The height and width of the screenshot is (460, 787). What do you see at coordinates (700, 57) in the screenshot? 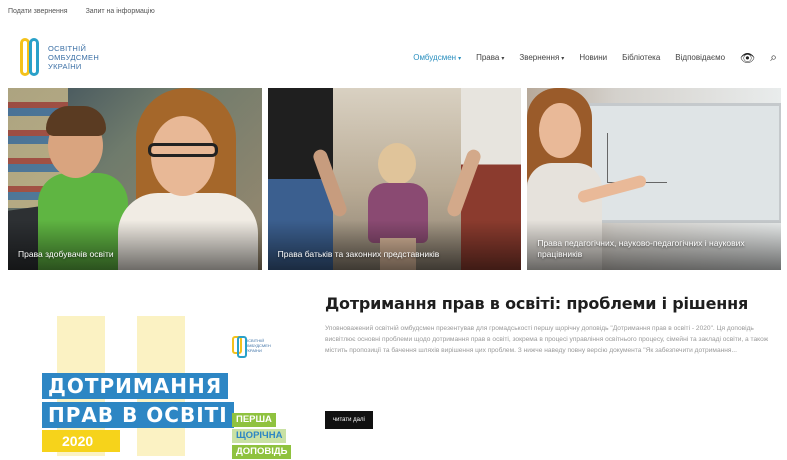
I see `nav-item-answers: Відповідаємо` at bounding box center [700, 57].